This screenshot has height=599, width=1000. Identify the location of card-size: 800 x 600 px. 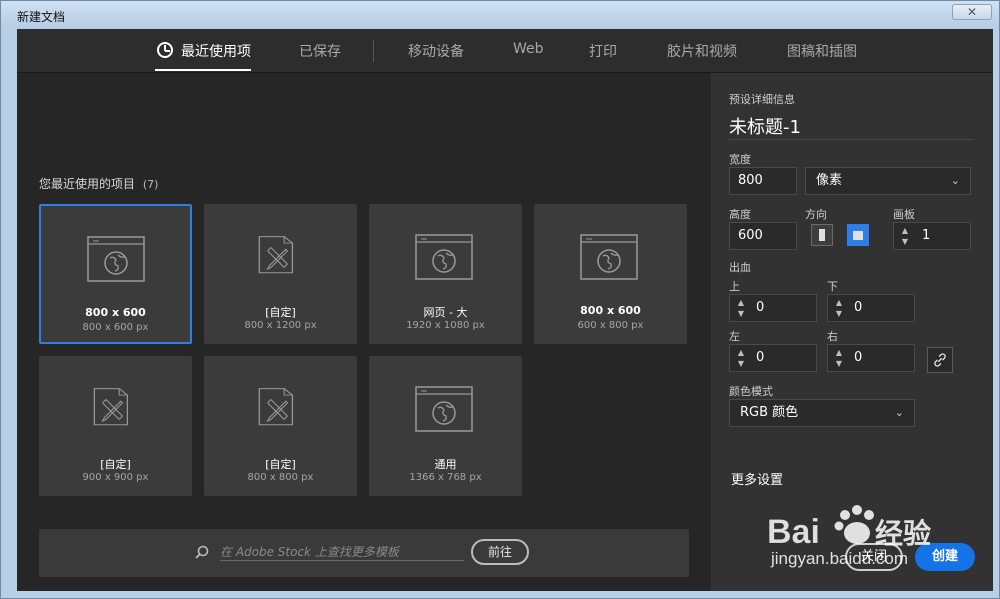
(115, 327).